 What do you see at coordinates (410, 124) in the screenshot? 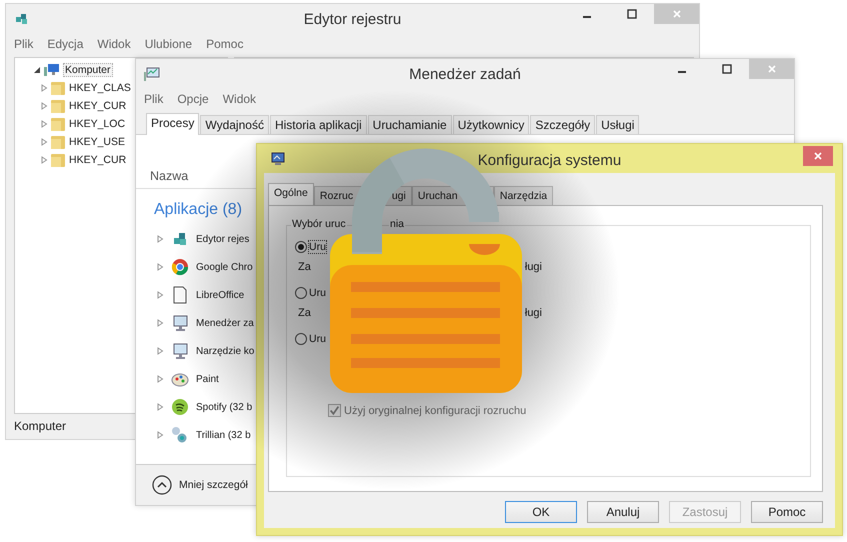
I see `tab: Uruchamianie` at bounding box center [410, 124].